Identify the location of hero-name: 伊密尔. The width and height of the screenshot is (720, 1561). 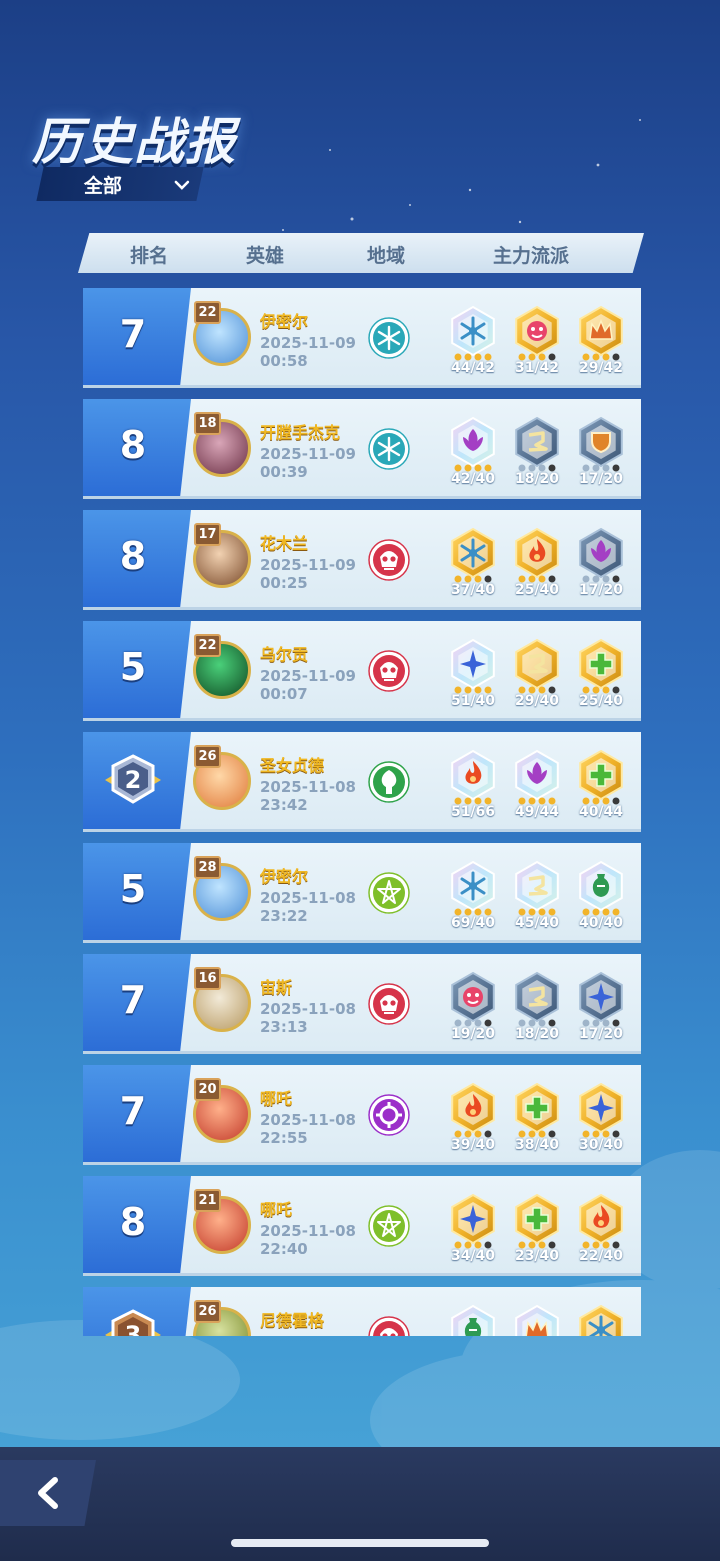
(284, 876).